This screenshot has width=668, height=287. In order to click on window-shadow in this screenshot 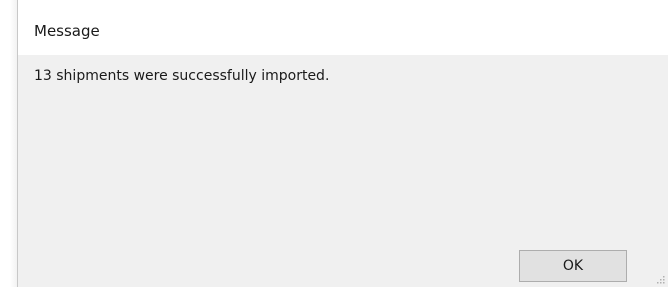, I will do `click(13, 143)`.